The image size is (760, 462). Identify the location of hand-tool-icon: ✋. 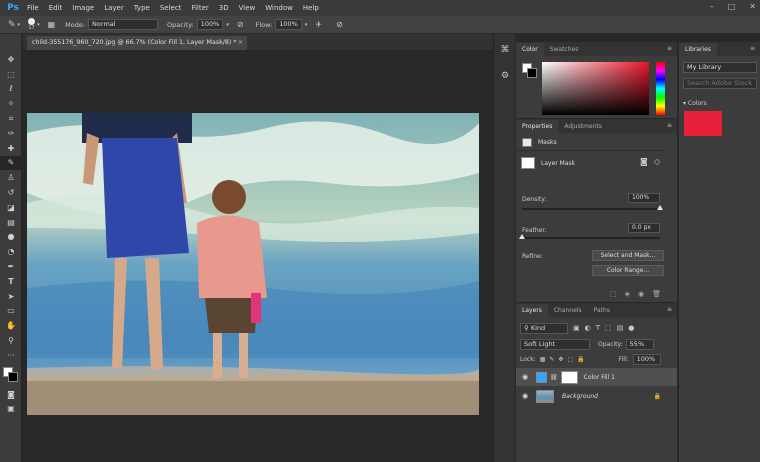
(11, 325).